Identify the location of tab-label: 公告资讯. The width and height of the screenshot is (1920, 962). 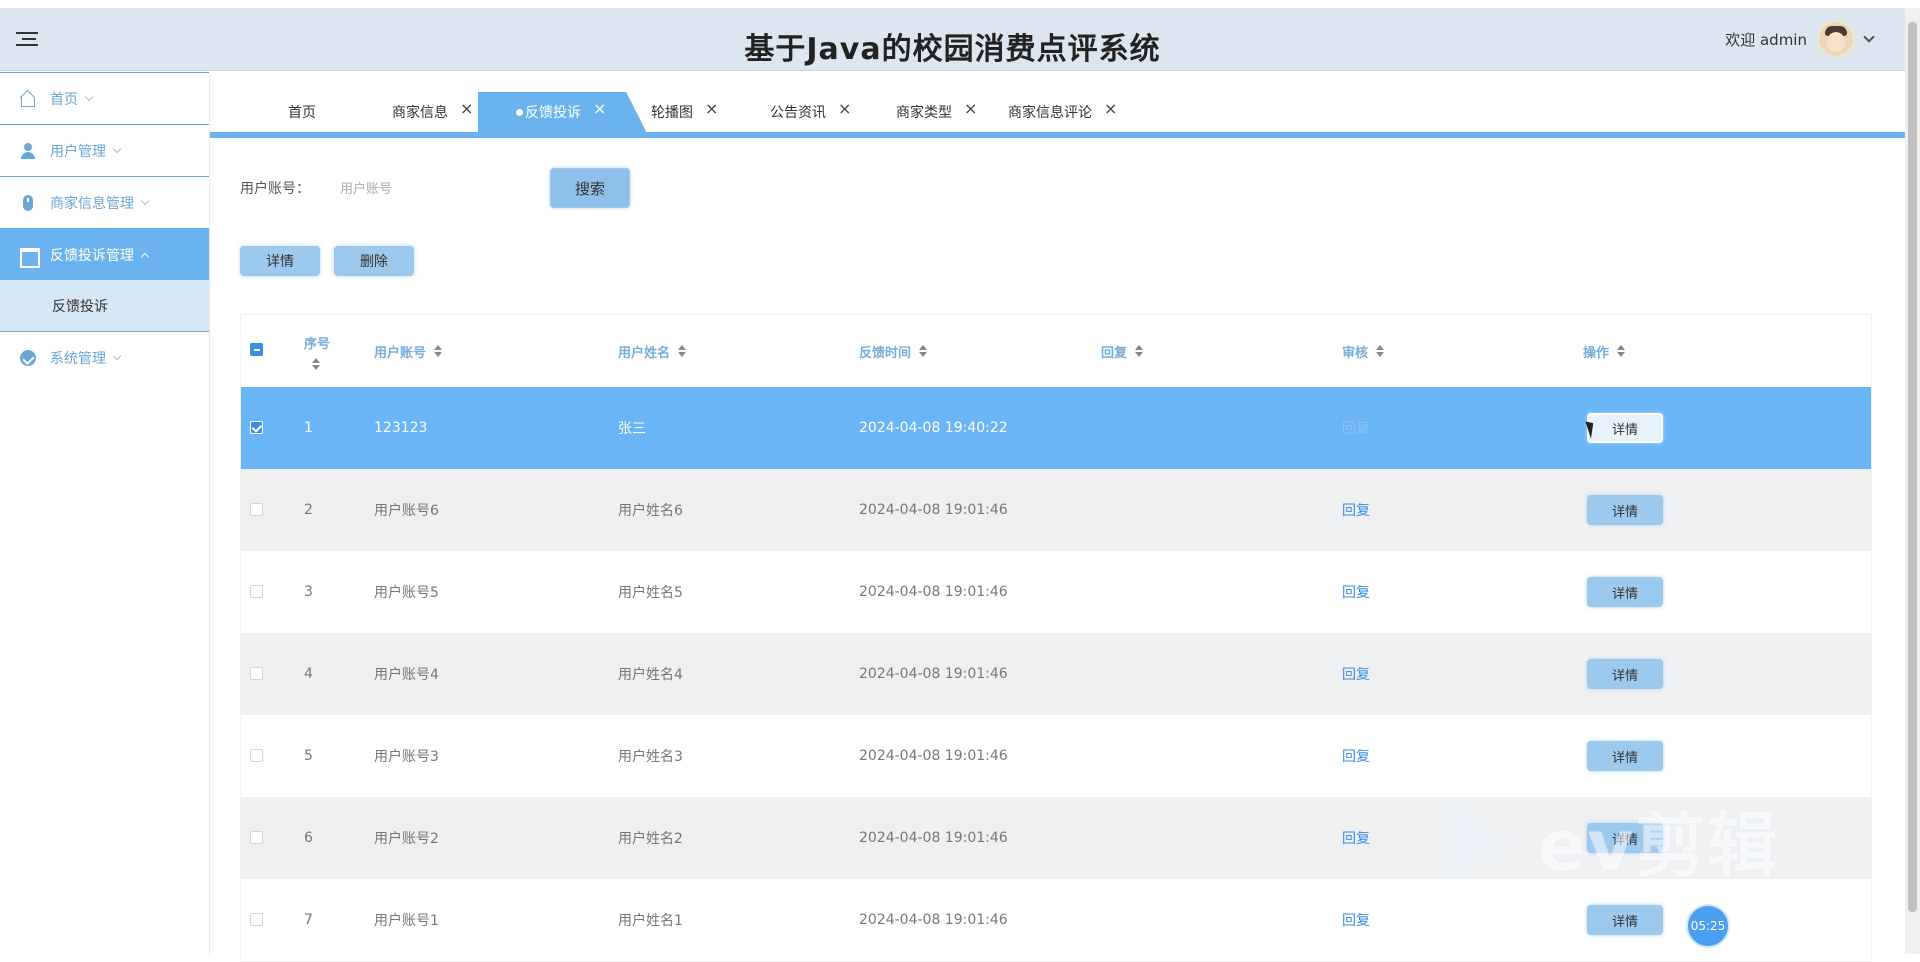
(798, 113).